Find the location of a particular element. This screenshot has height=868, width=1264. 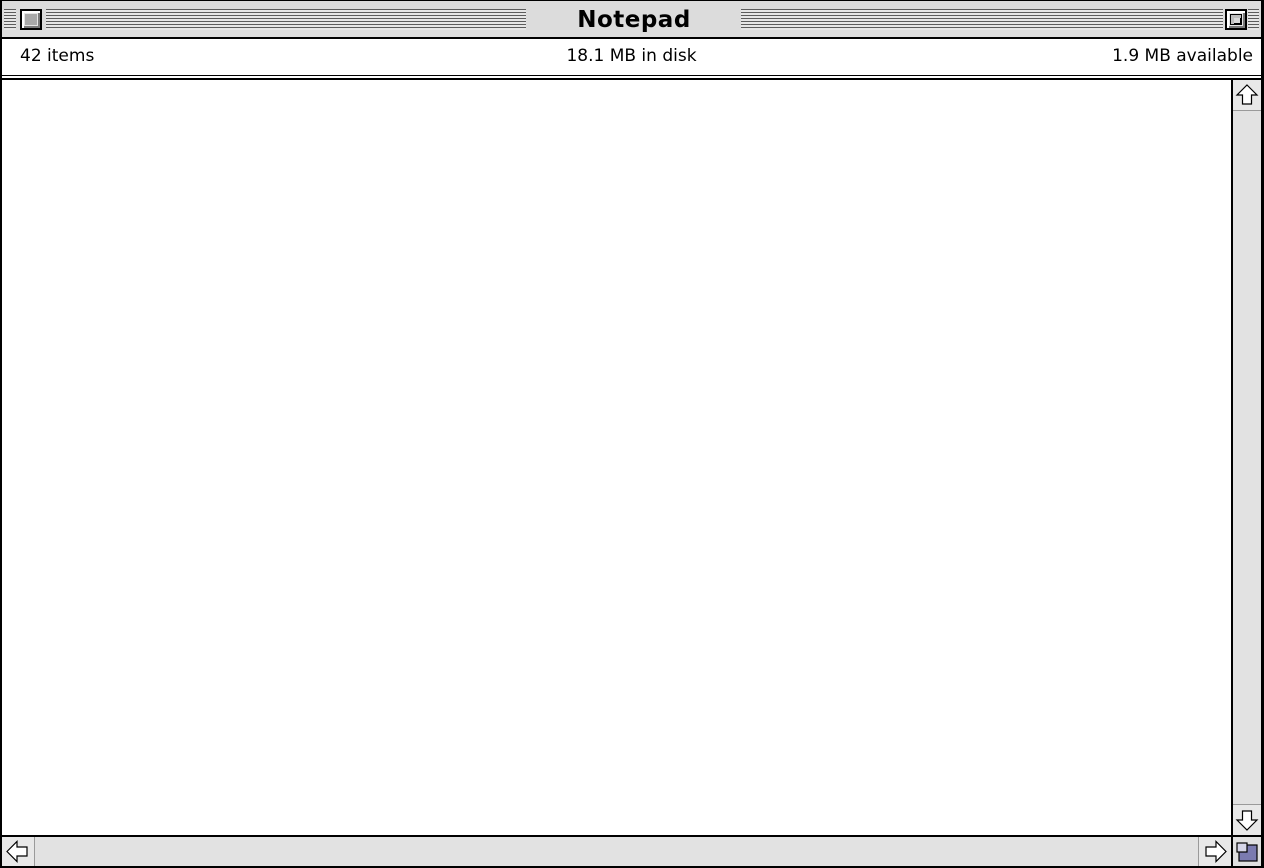

arrow-up-icon is located at coordinates (1247, 94).